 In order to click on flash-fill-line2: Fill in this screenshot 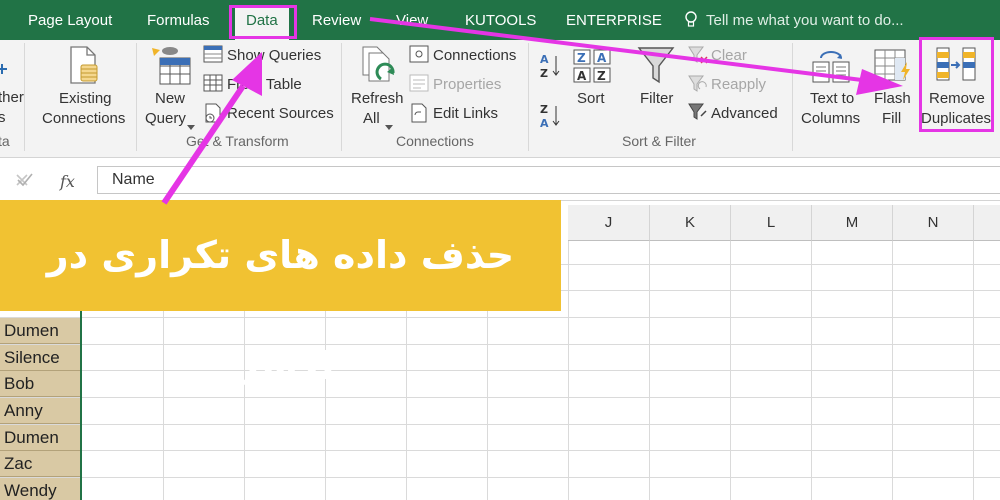, I will do `click(891, 119)`.